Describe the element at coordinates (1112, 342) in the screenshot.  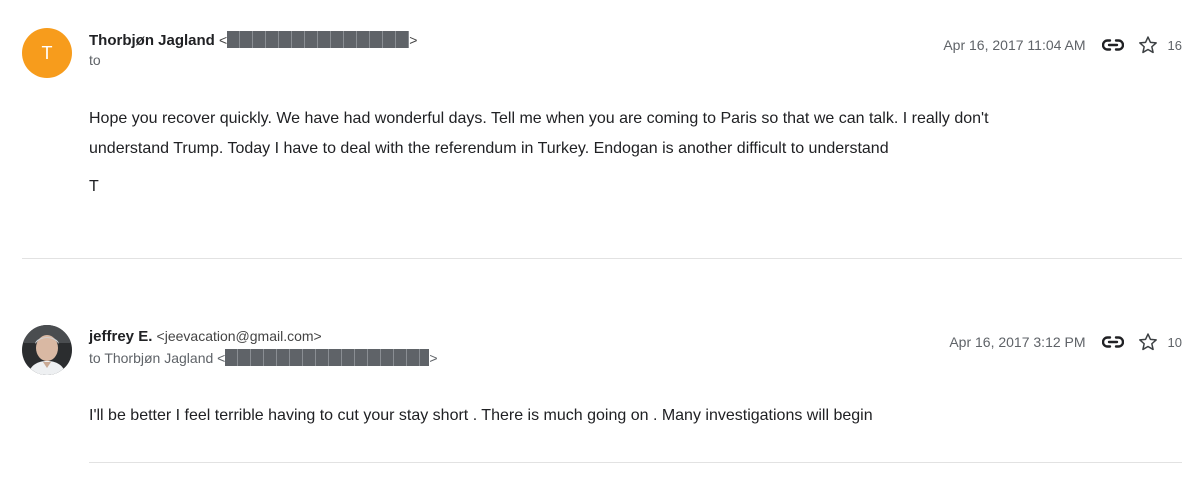
I see `link-icon` at that location.